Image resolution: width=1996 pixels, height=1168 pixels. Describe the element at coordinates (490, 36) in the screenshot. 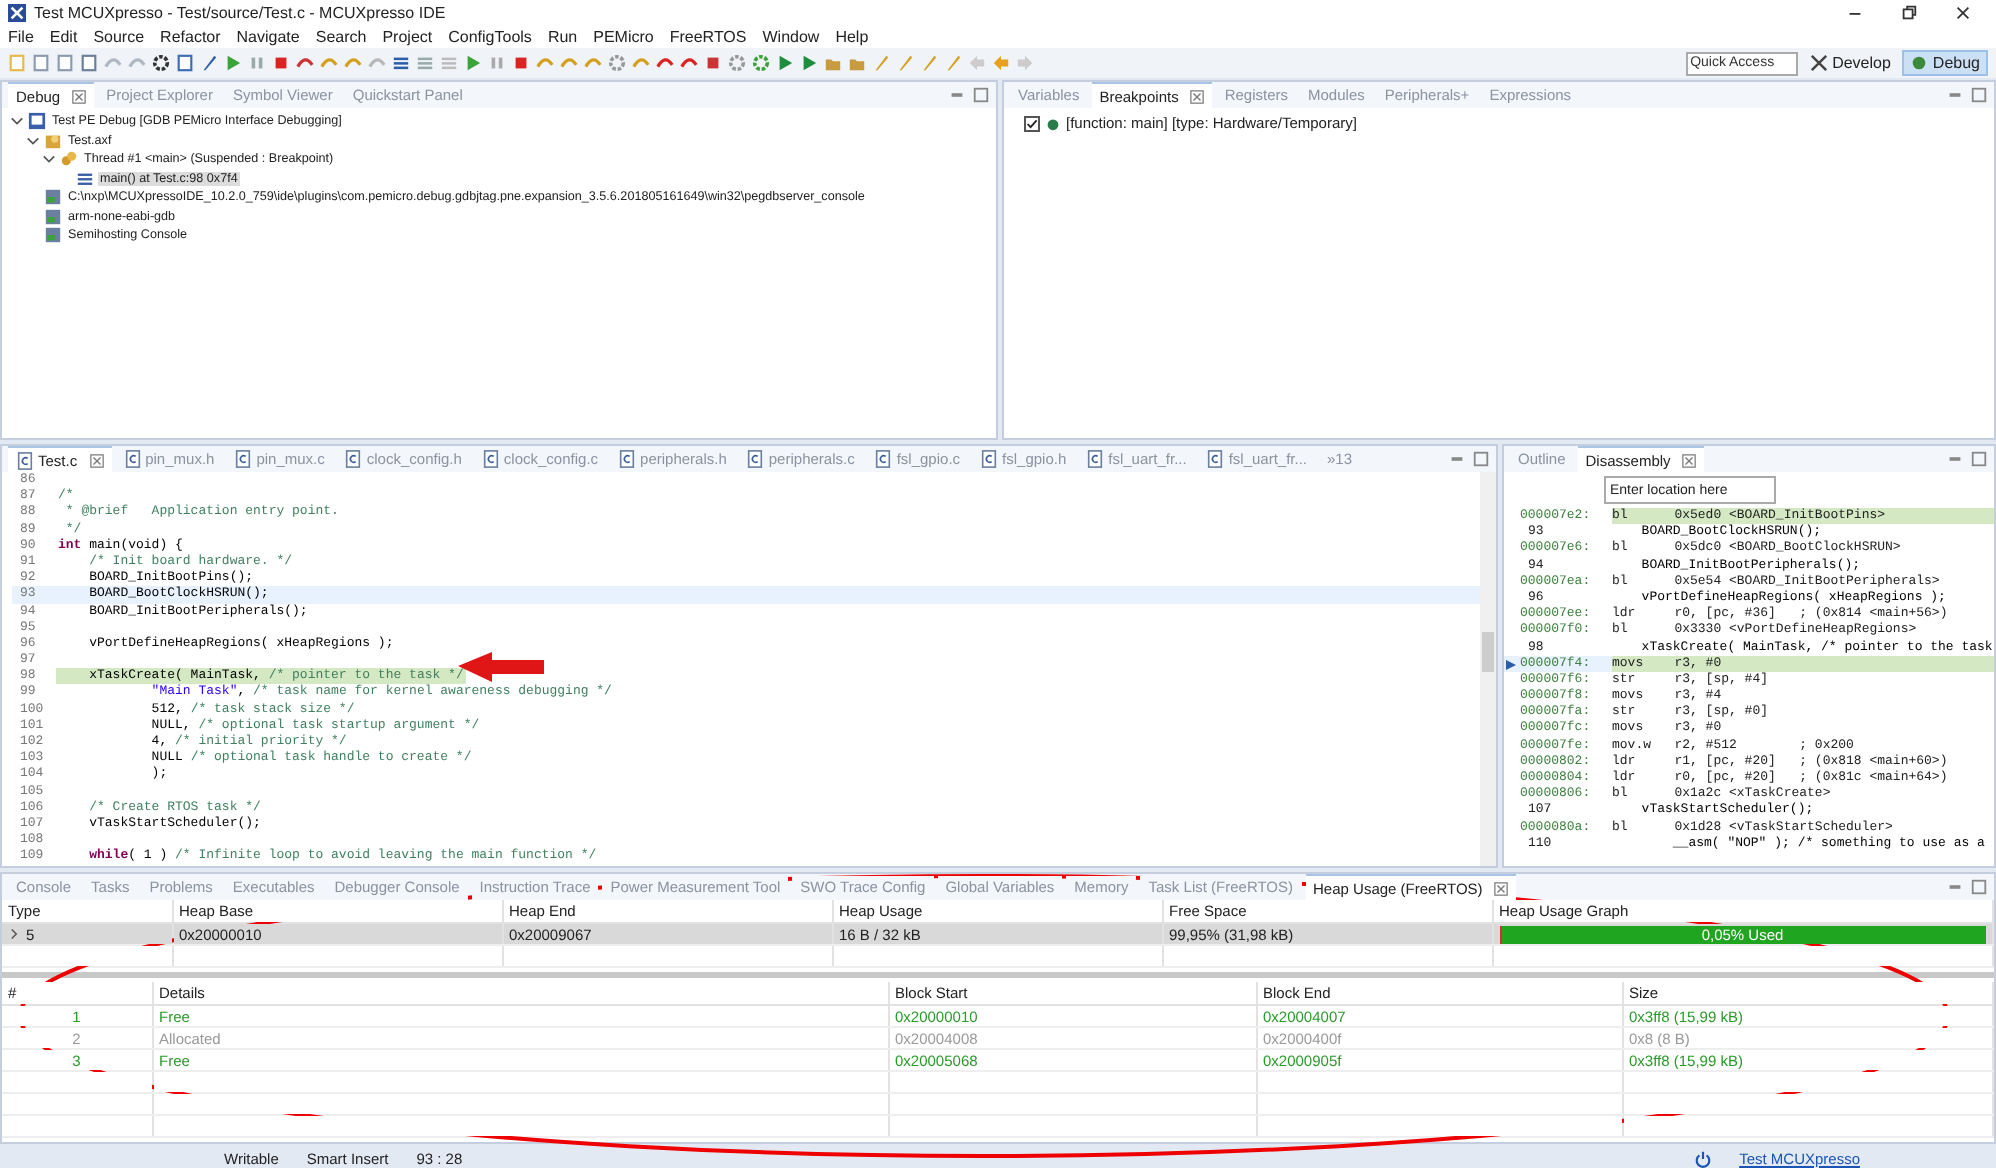

I see `menu-item: ConfigTools` at that location.